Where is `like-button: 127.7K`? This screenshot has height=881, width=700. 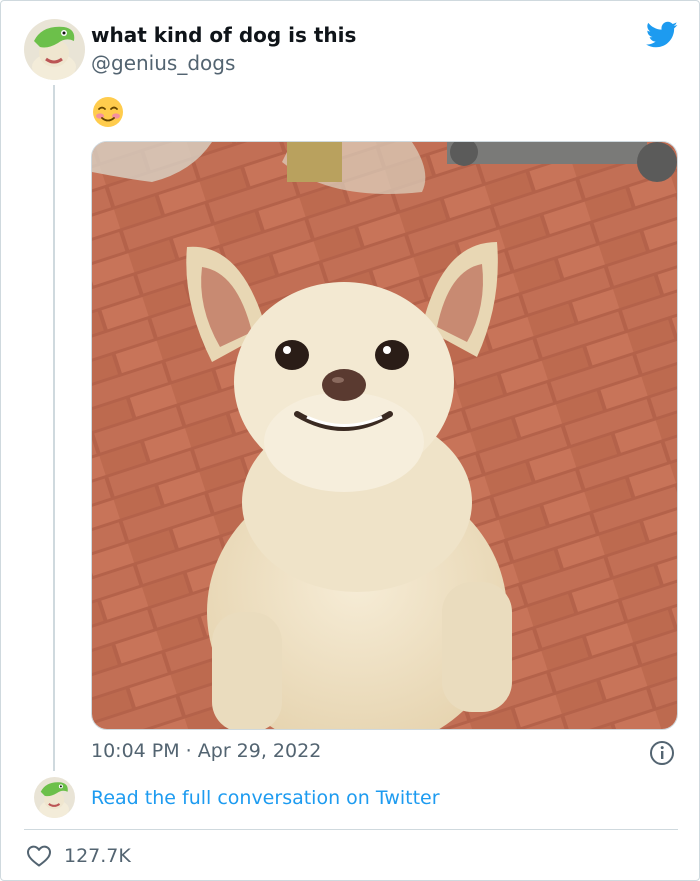 like-button: 127.7K is located at coordinates (78, 856).